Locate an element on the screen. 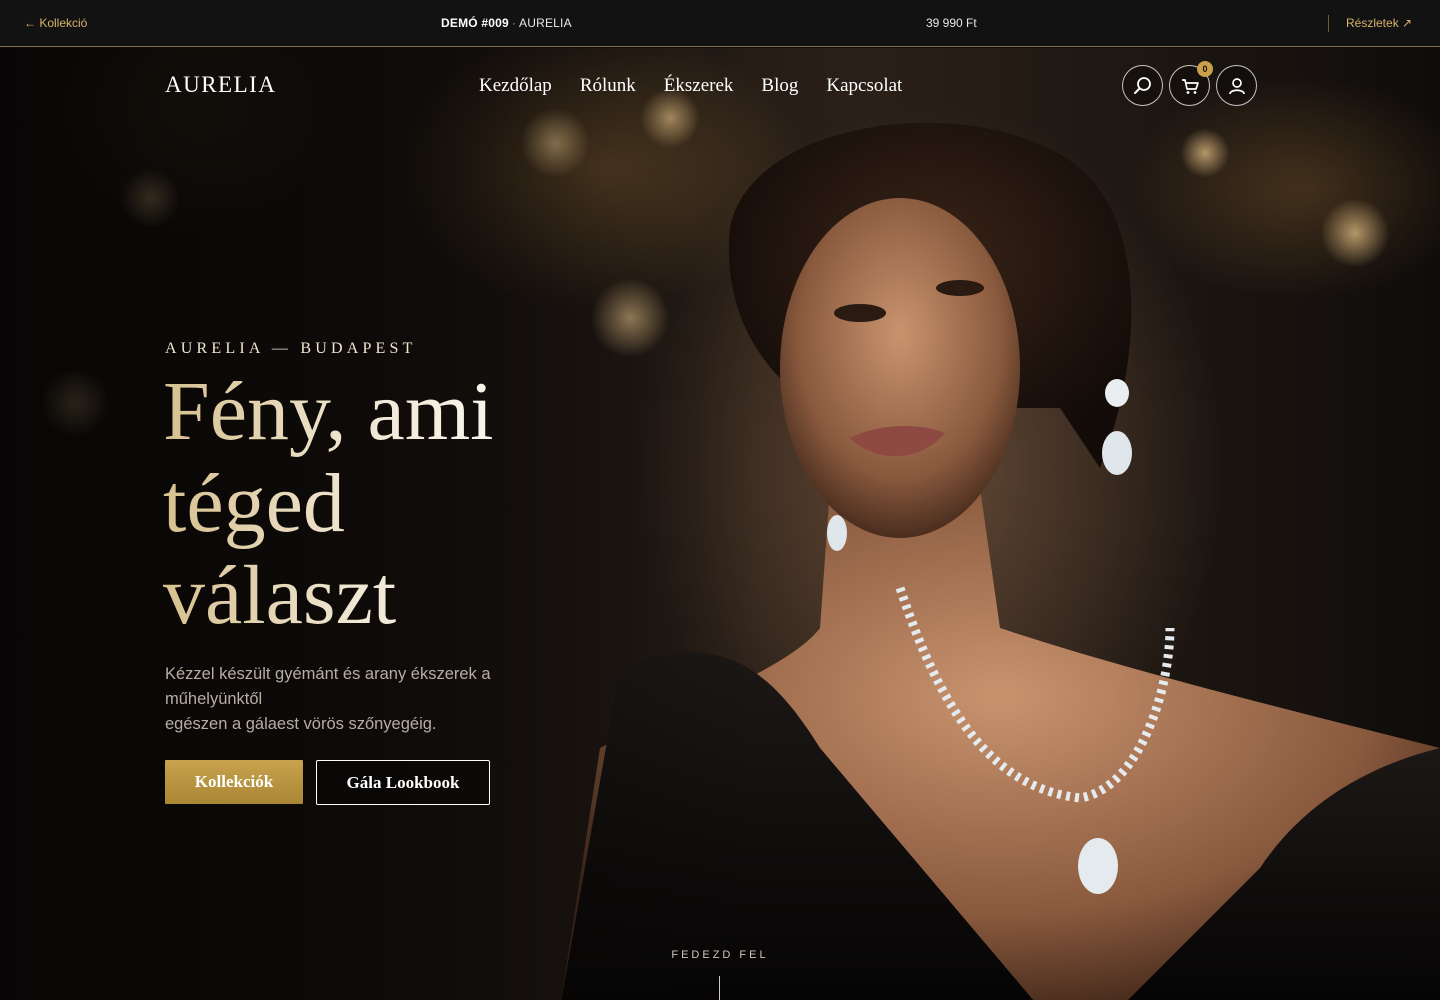 The width and height of the screenshot is (1440, 1000). scroll-cue-line is located at coordinates (719, 988).